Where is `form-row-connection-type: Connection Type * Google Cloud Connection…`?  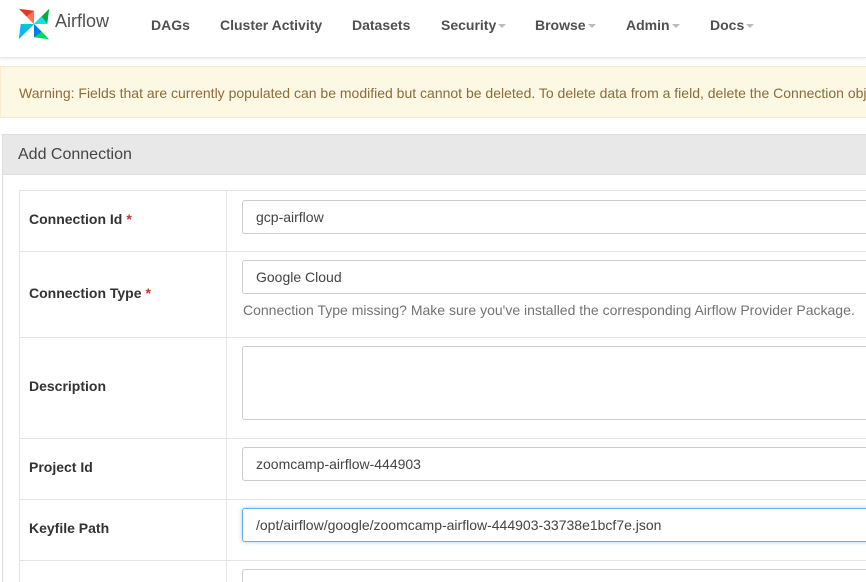 form-row-connection-type: Connection Type * Google Cloud Connection… is located at coordinates (442, 295).